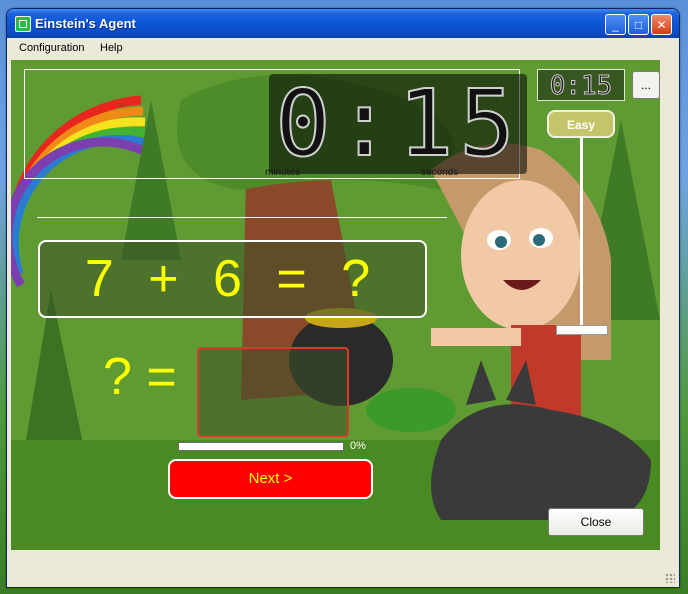 The width and height of the screenshot is (688, 594). What do you see at coordinates (440, 172) in the screenshot?
I see `seconds-label: seconds` at bounding box center [440, 172].